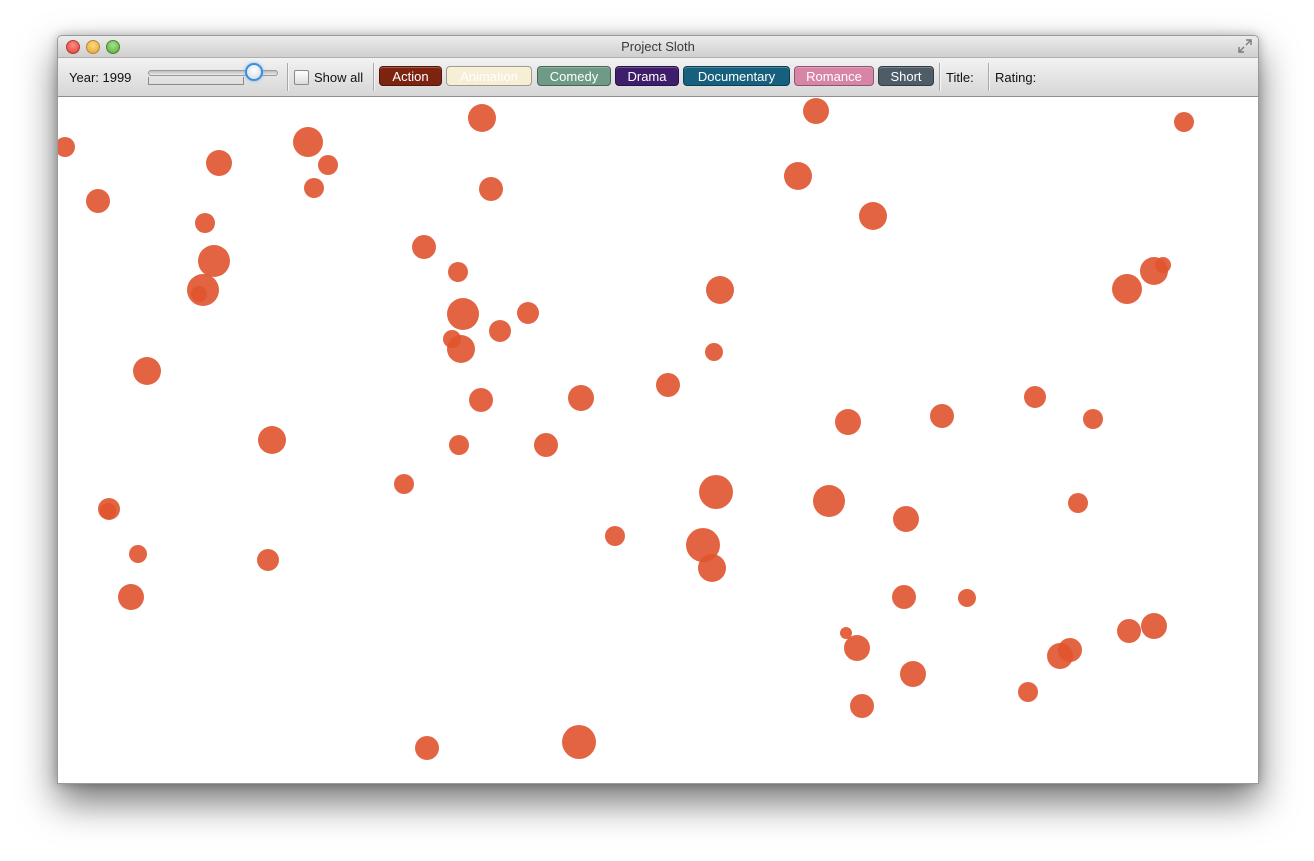  I want to click on rating-label: Rating:, so click(1016, 77).